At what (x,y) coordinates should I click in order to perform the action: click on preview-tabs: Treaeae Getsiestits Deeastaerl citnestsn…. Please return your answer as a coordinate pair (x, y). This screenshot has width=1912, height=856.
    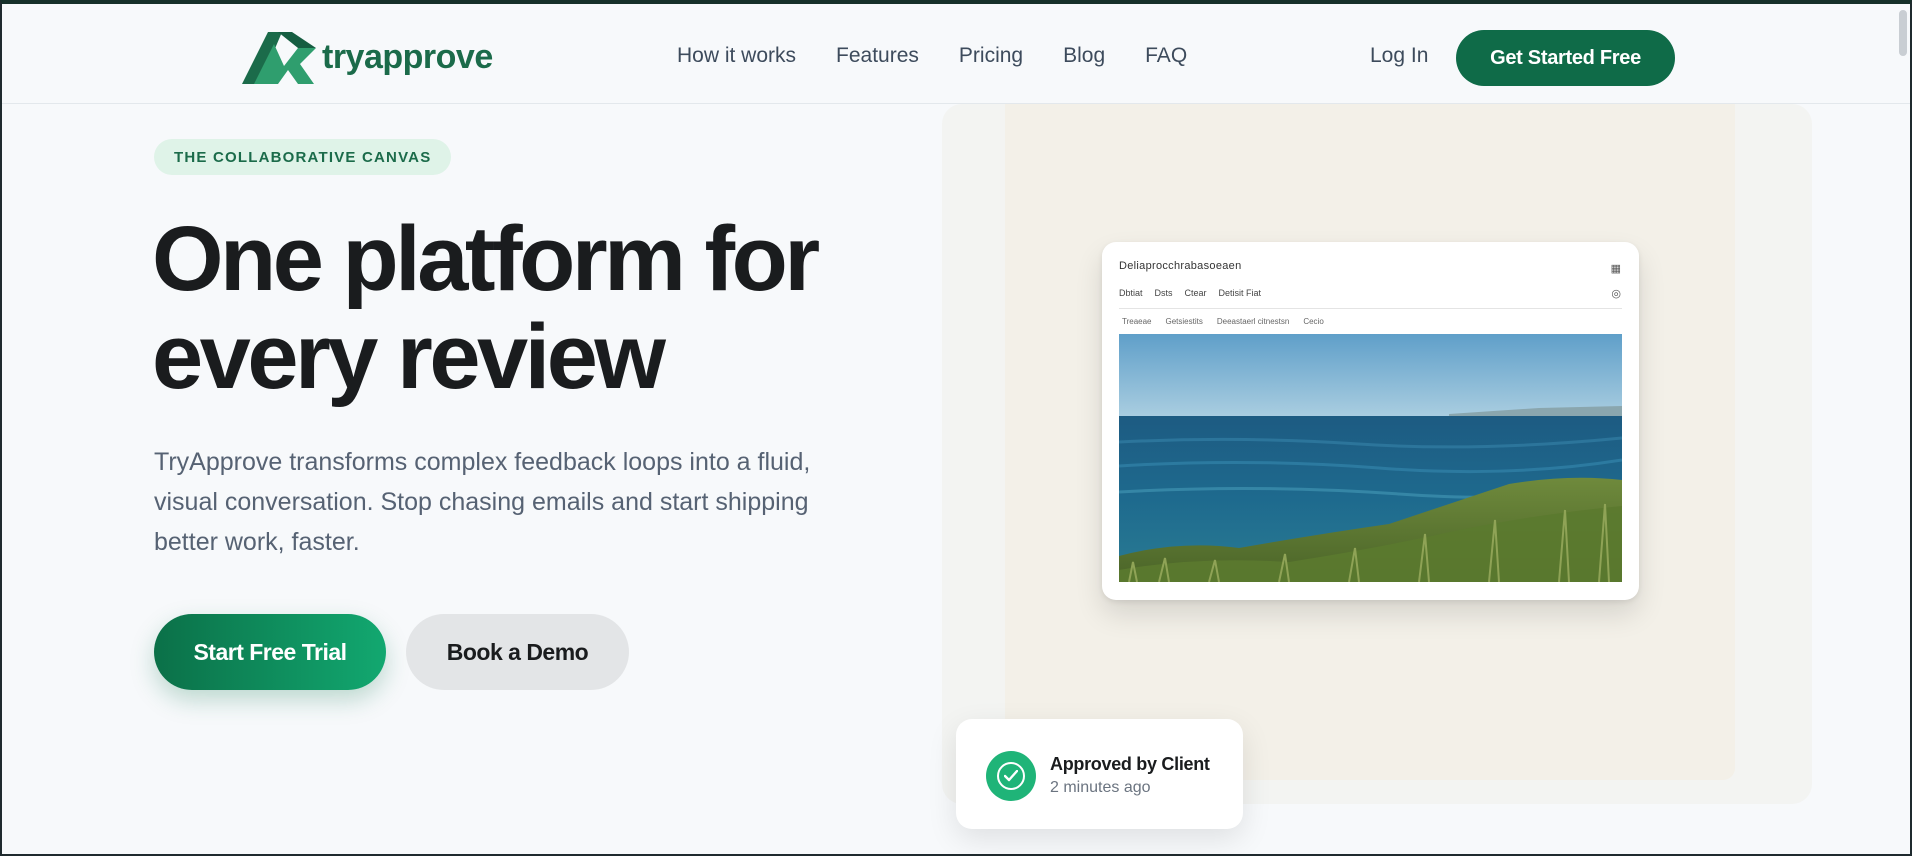
    Looking at the image, I should click on (1223, 321).